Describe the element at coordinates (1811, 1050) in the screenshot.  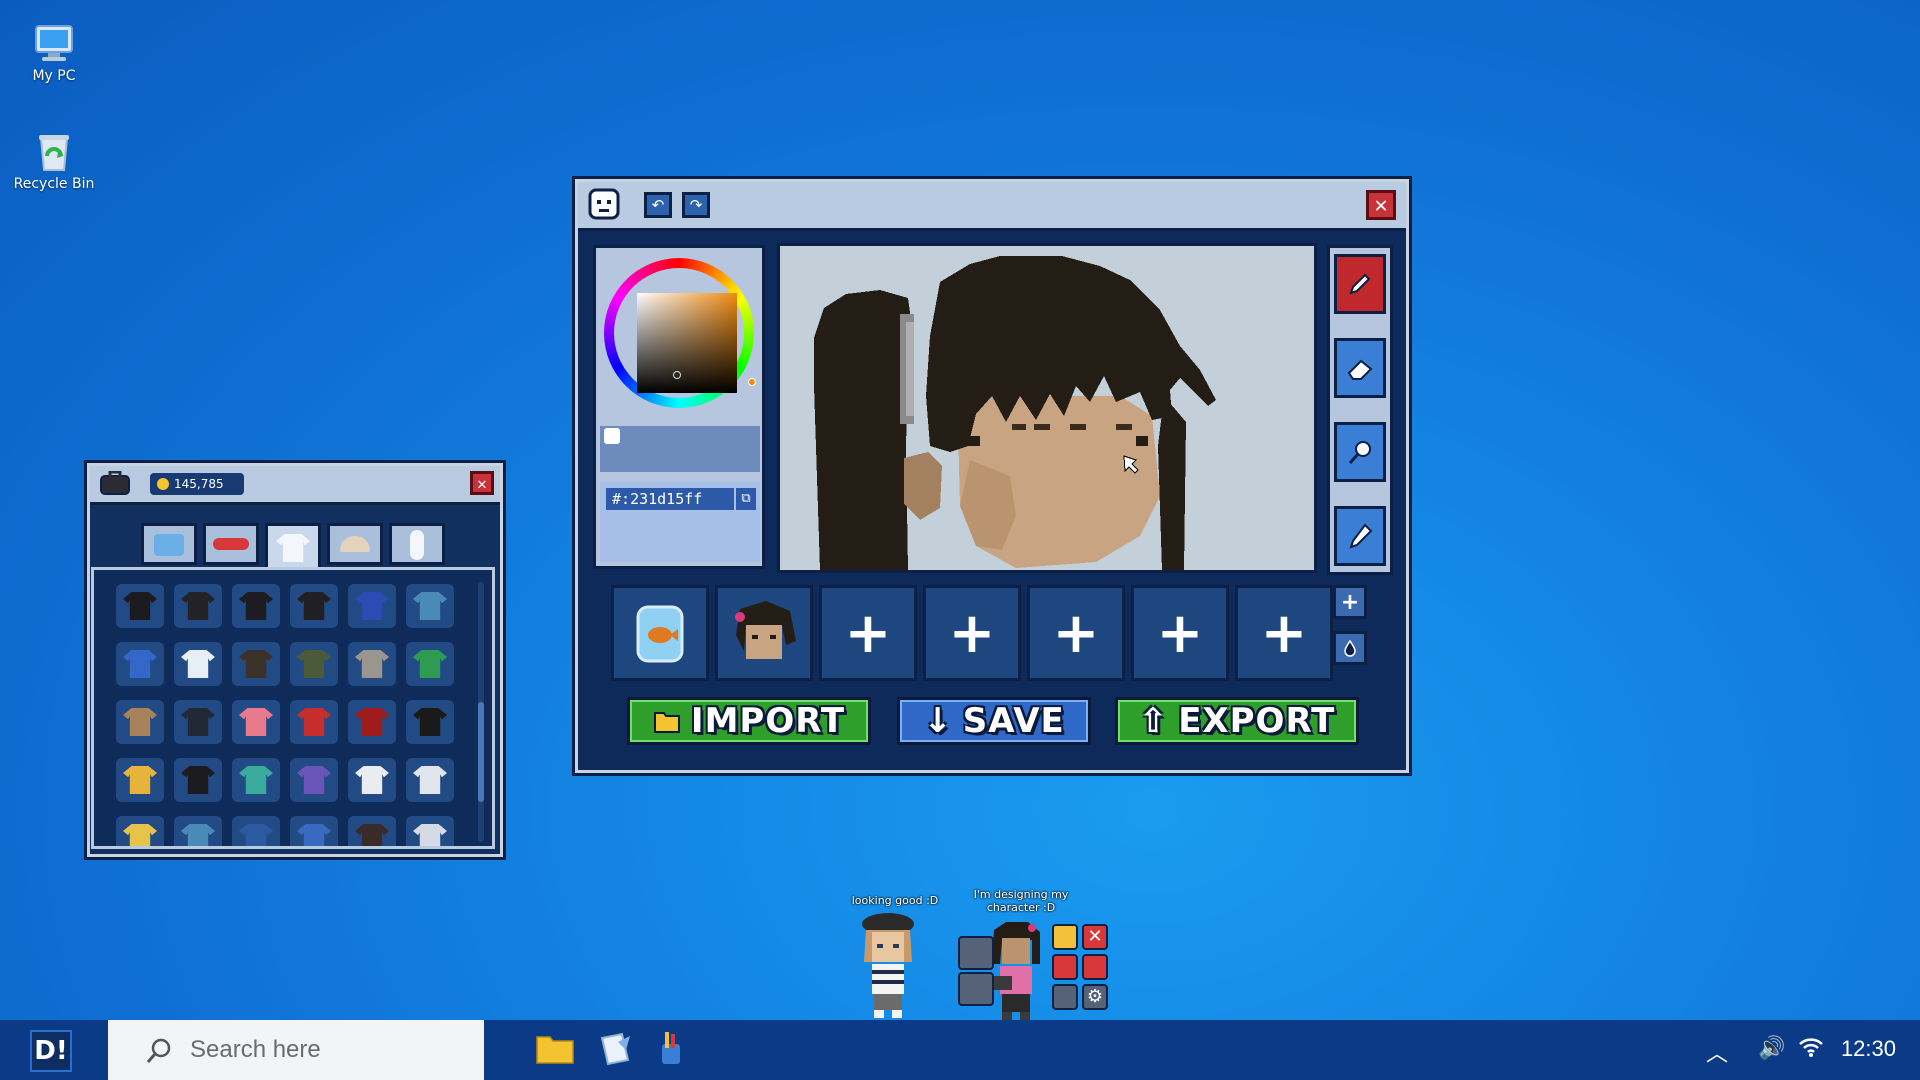
I see `wifi-icon` at that location.